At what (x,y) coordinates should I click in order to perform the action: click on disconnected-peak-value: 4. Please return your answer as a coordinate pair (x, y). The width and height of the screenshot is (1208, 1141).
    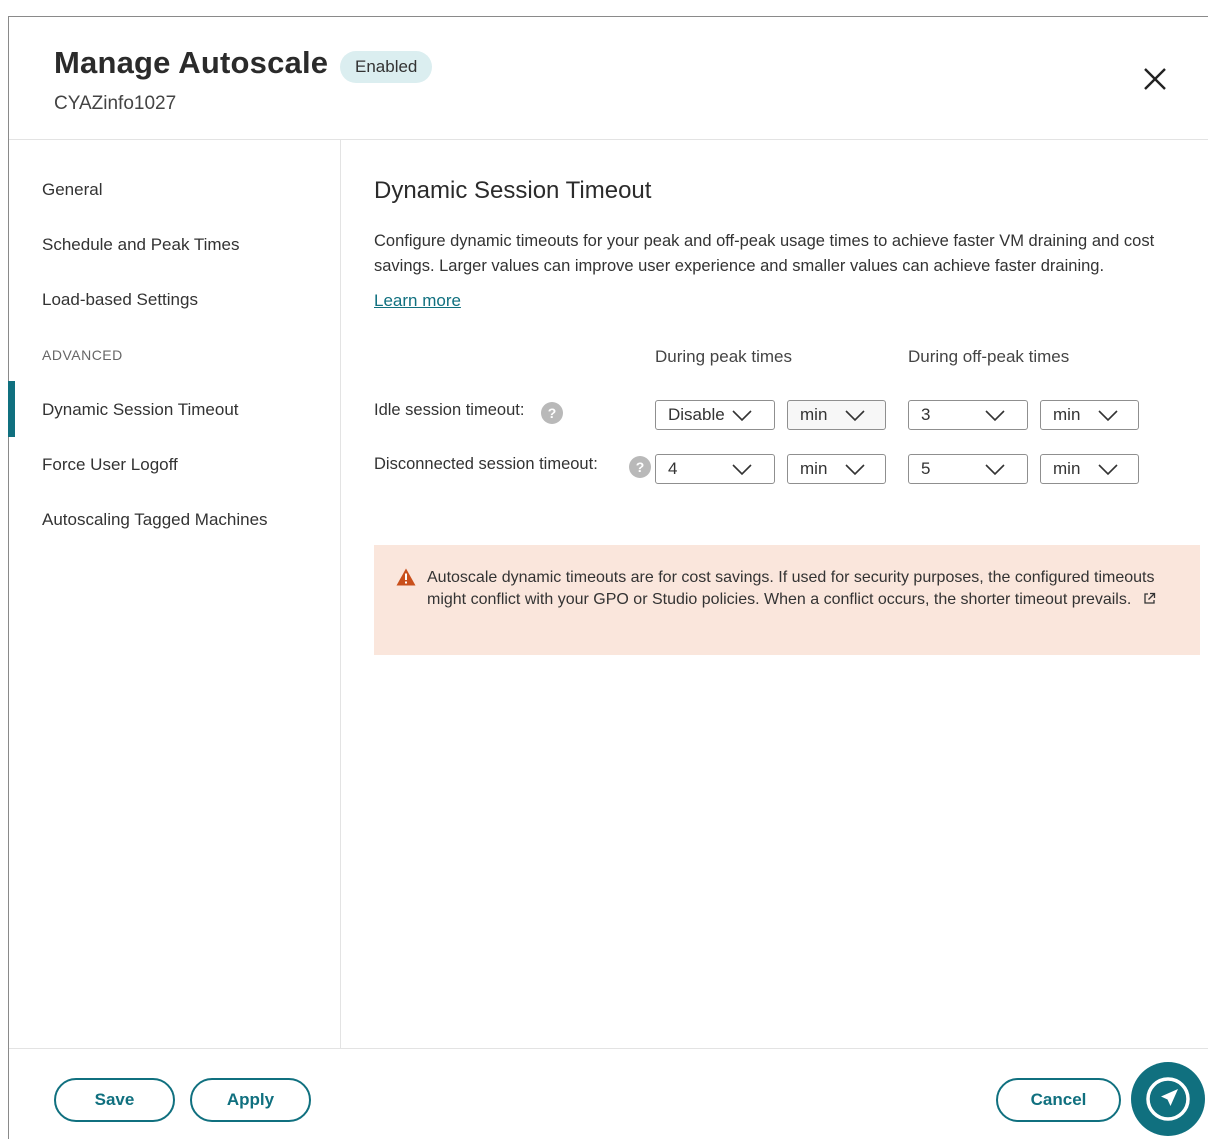
    Looking at the image, I should click on (673, 468).